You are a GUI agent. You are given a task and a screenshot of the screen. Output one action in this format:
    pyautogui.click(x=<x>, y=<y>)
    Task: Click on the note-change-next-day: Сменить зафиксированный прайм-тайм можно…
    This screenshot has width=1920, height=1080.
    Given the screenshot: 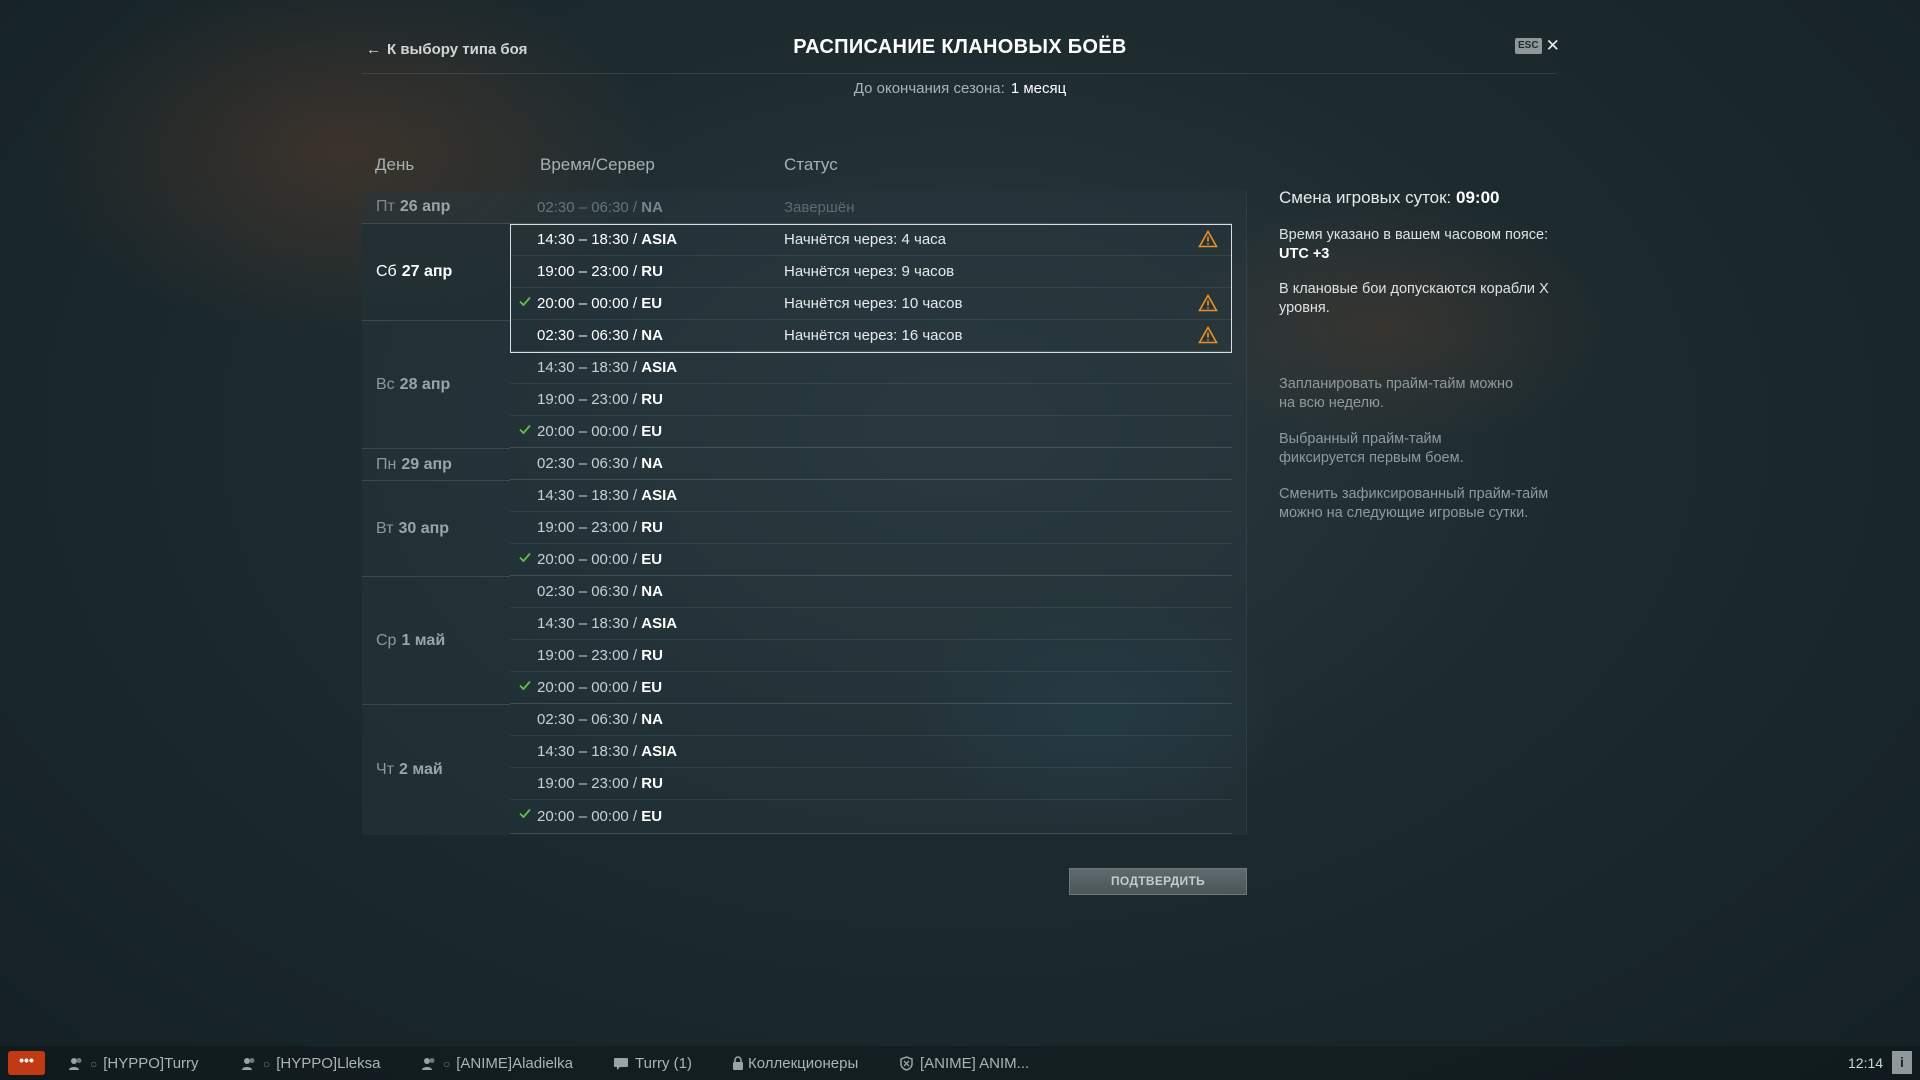 What is the action you would take?
    pyautogui.click(x=1414, y=503)
    